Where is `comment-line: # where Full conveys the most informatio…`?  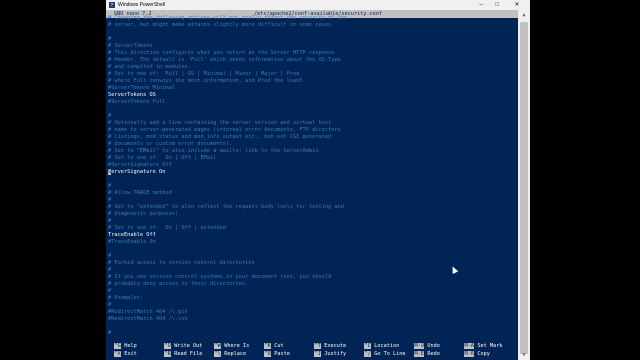 comment-line: # where Full conveys the most informatio… is located at coordinates (207, 81).